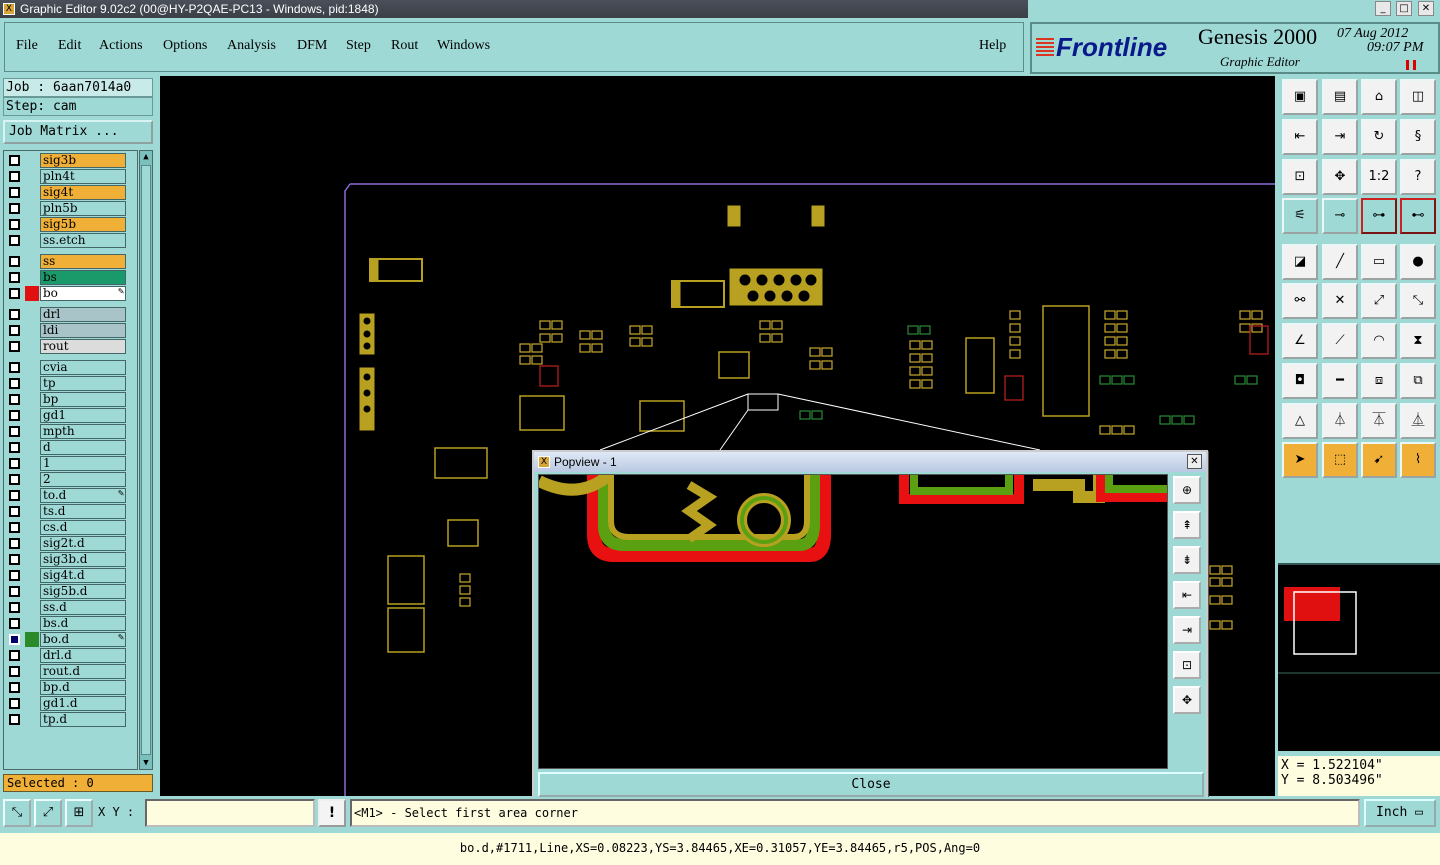 The width and height of the screenshot is (1440, 865). Describe the element at coordinates (853, 621) in the screenshot. I see `popview-canvas` at that location.